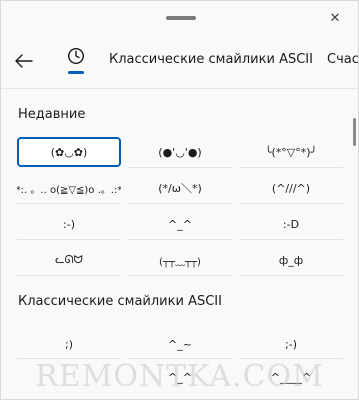  I want to click on kaomoji-item: ^____^, so click(291, 377).